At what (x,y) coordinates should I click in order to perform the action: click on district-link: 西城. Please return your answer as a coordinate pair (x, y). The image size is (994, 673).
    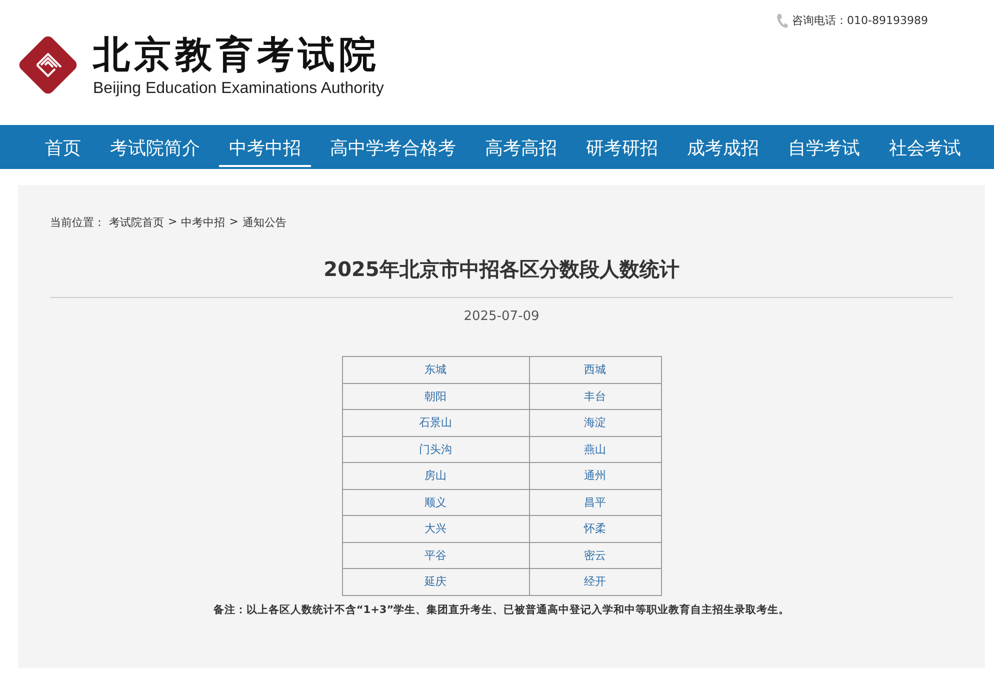
    Looking at the image, I should click on (595, 369).